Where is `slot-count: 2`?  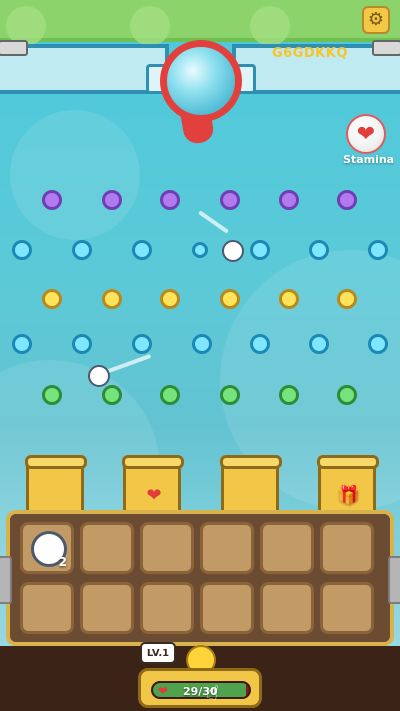 slot-count: 2 is located at coordinates (62, 562).